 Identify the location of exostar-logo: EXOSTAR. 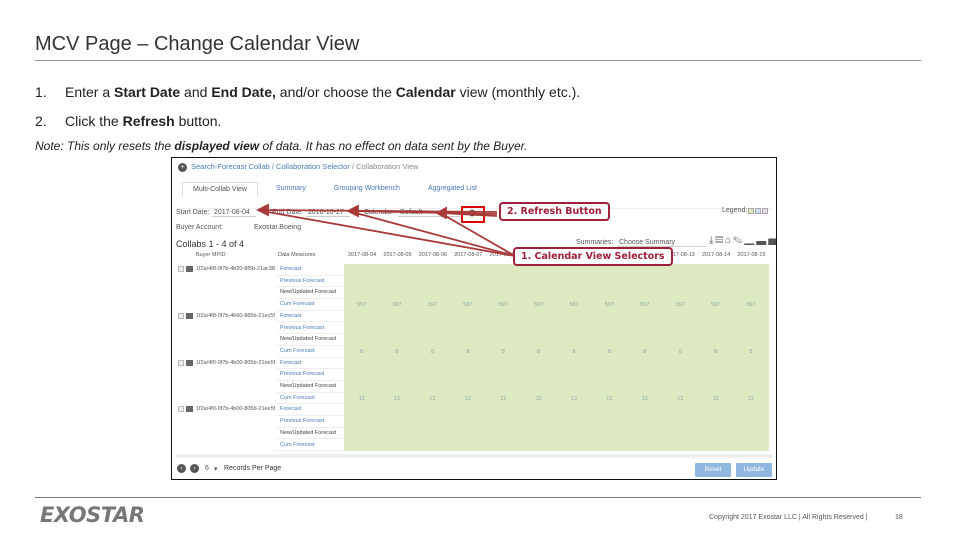
(92, 515).